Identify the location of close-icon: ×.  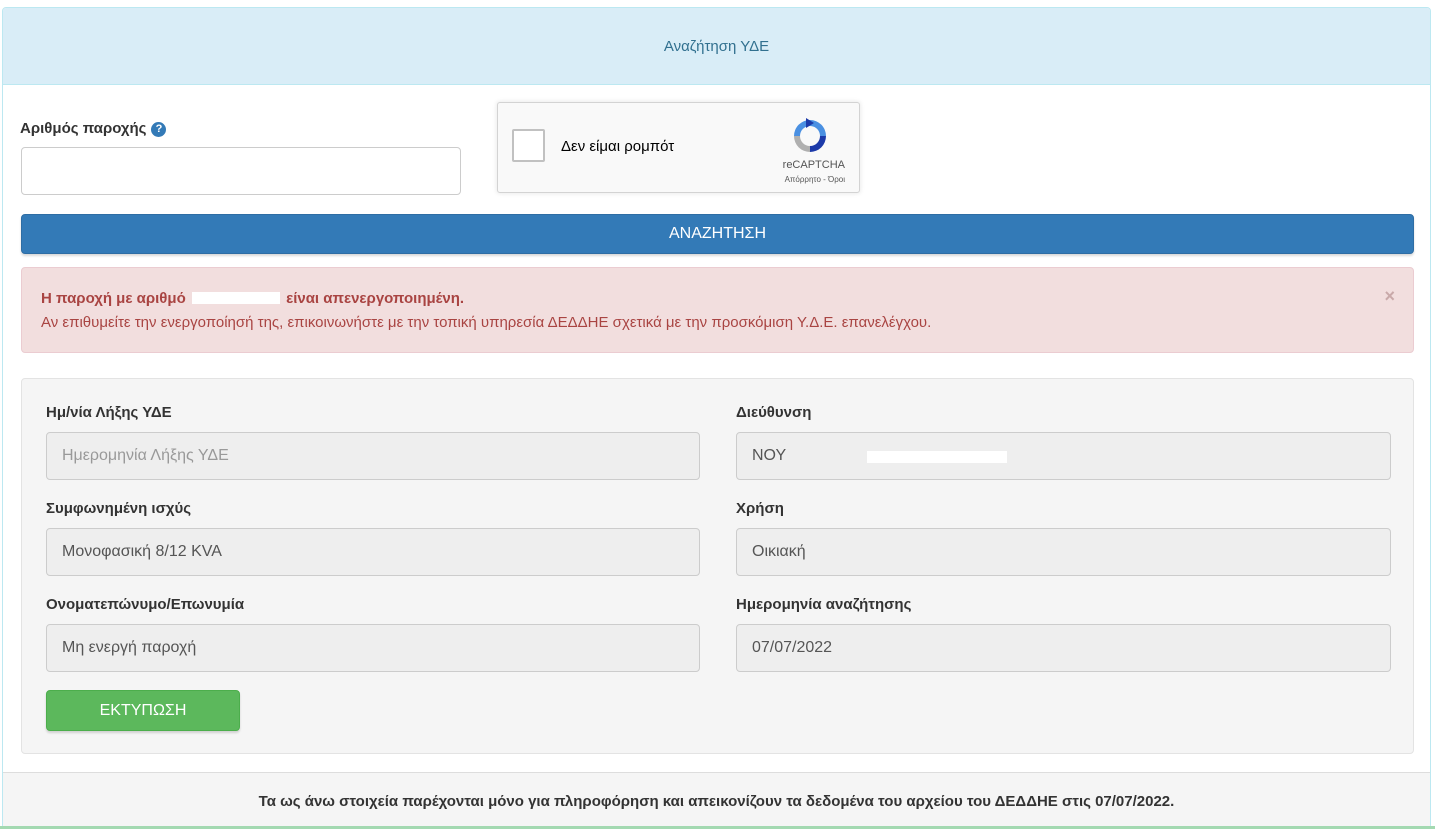
(1389, 296).